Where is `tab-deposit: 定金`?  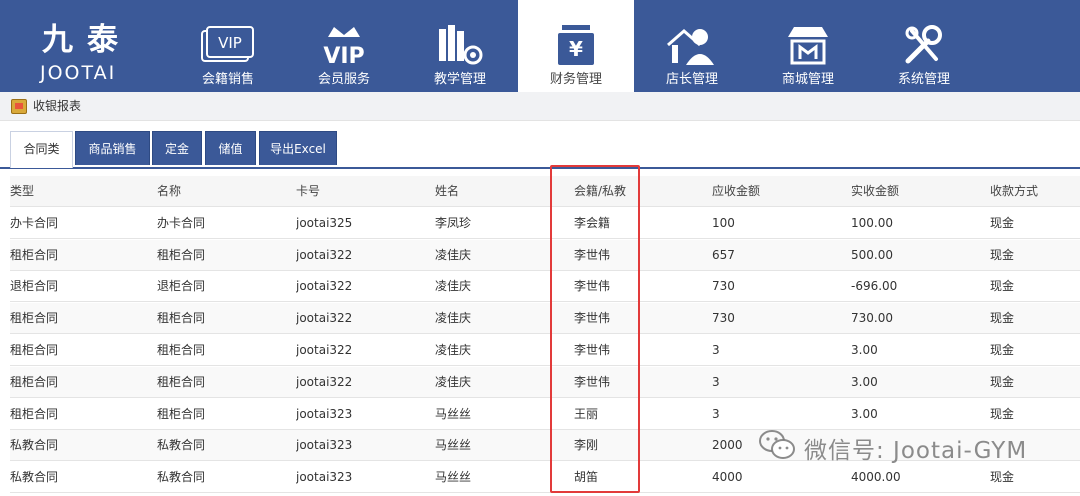 tab-deposit: 定金 is located at coordinates (177, 148).